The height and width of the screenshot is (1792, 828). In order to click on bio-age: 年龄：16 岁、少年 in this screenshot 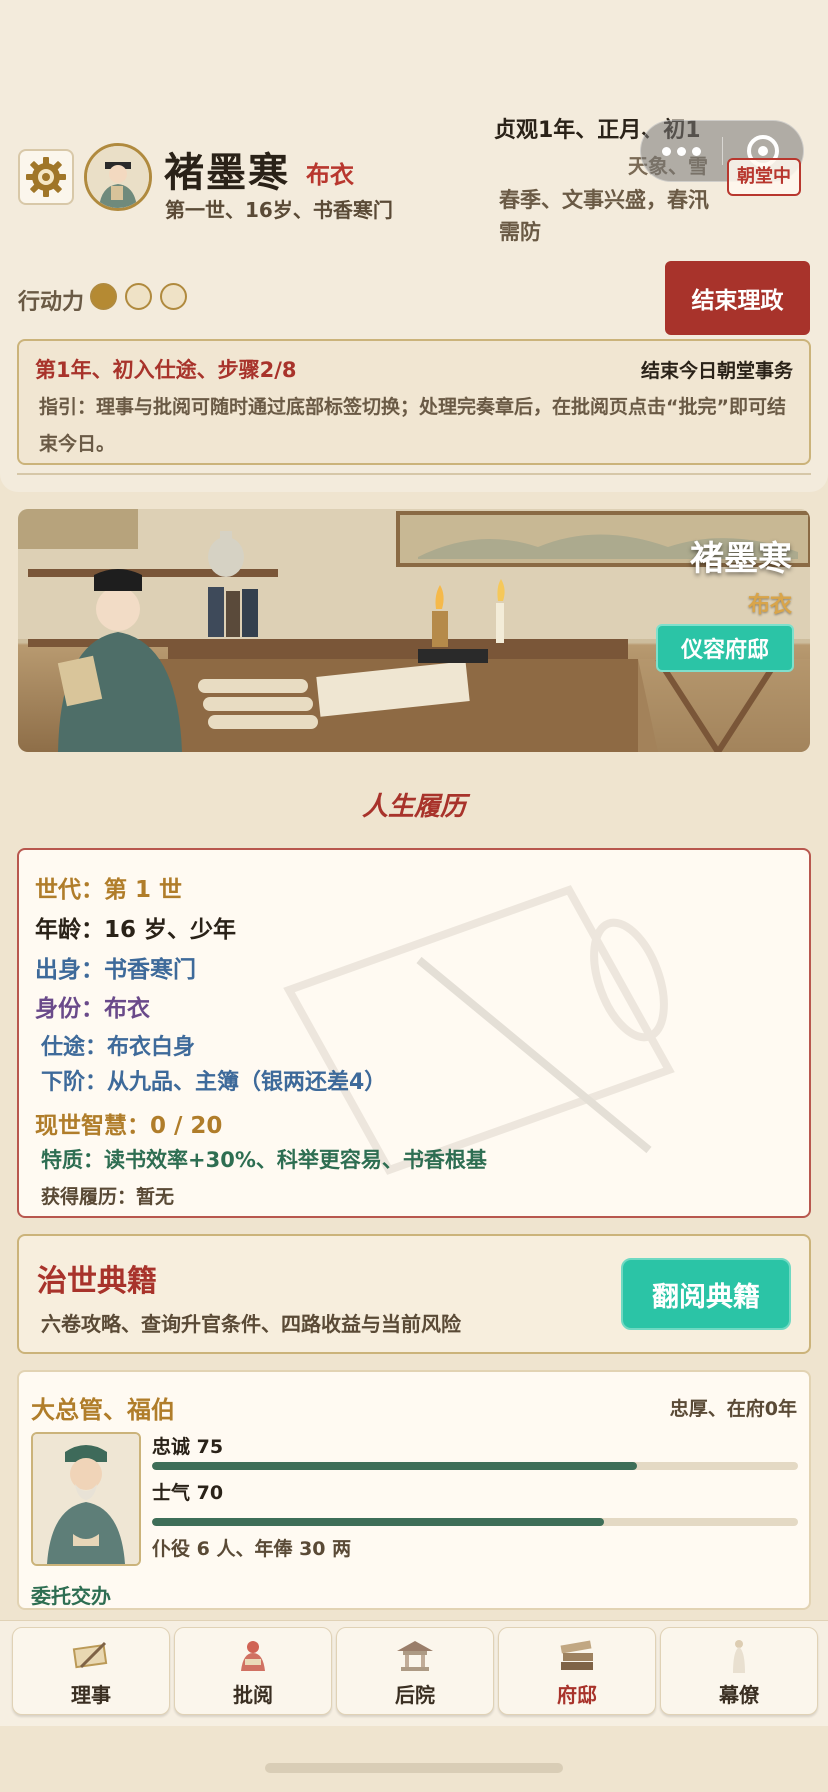, I will do `click(136, 930)`.